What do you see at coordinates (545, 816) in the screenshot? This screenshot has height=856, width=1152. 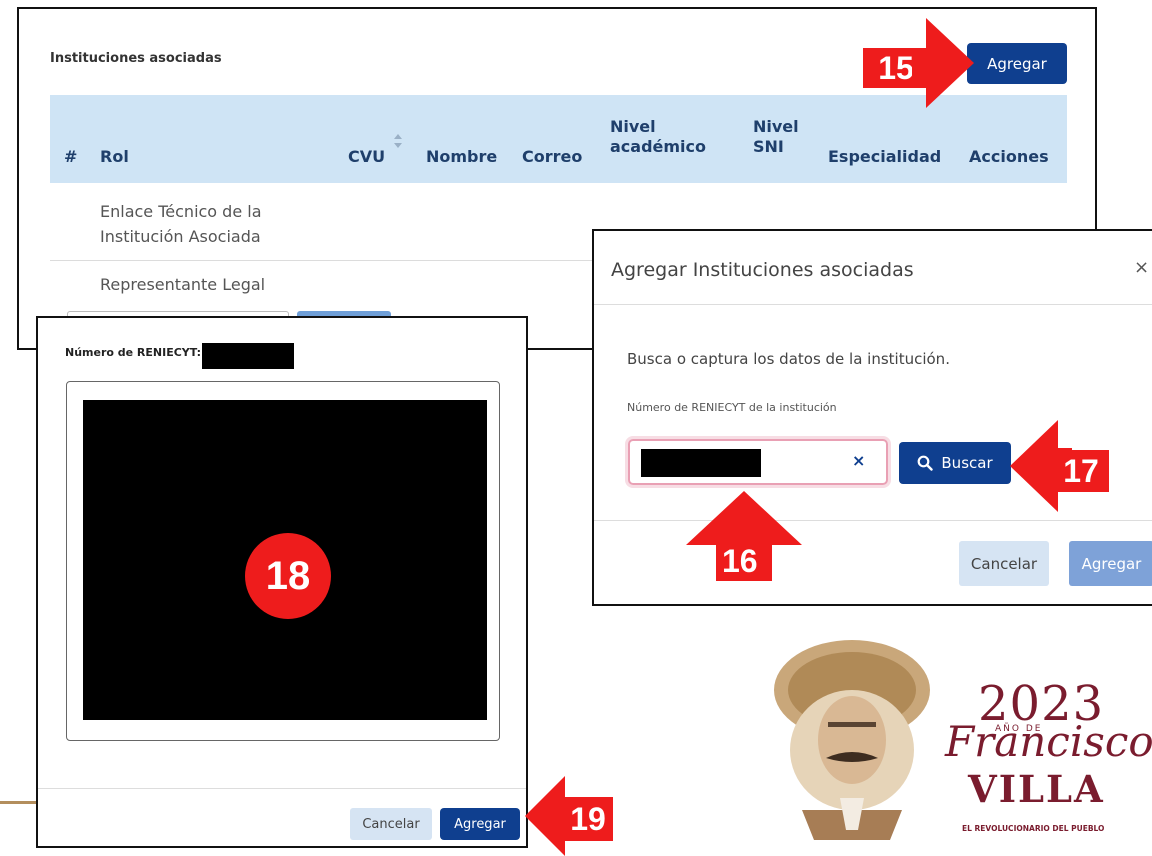 I see `arrow-left-icon` at bounding box center [545, 816].